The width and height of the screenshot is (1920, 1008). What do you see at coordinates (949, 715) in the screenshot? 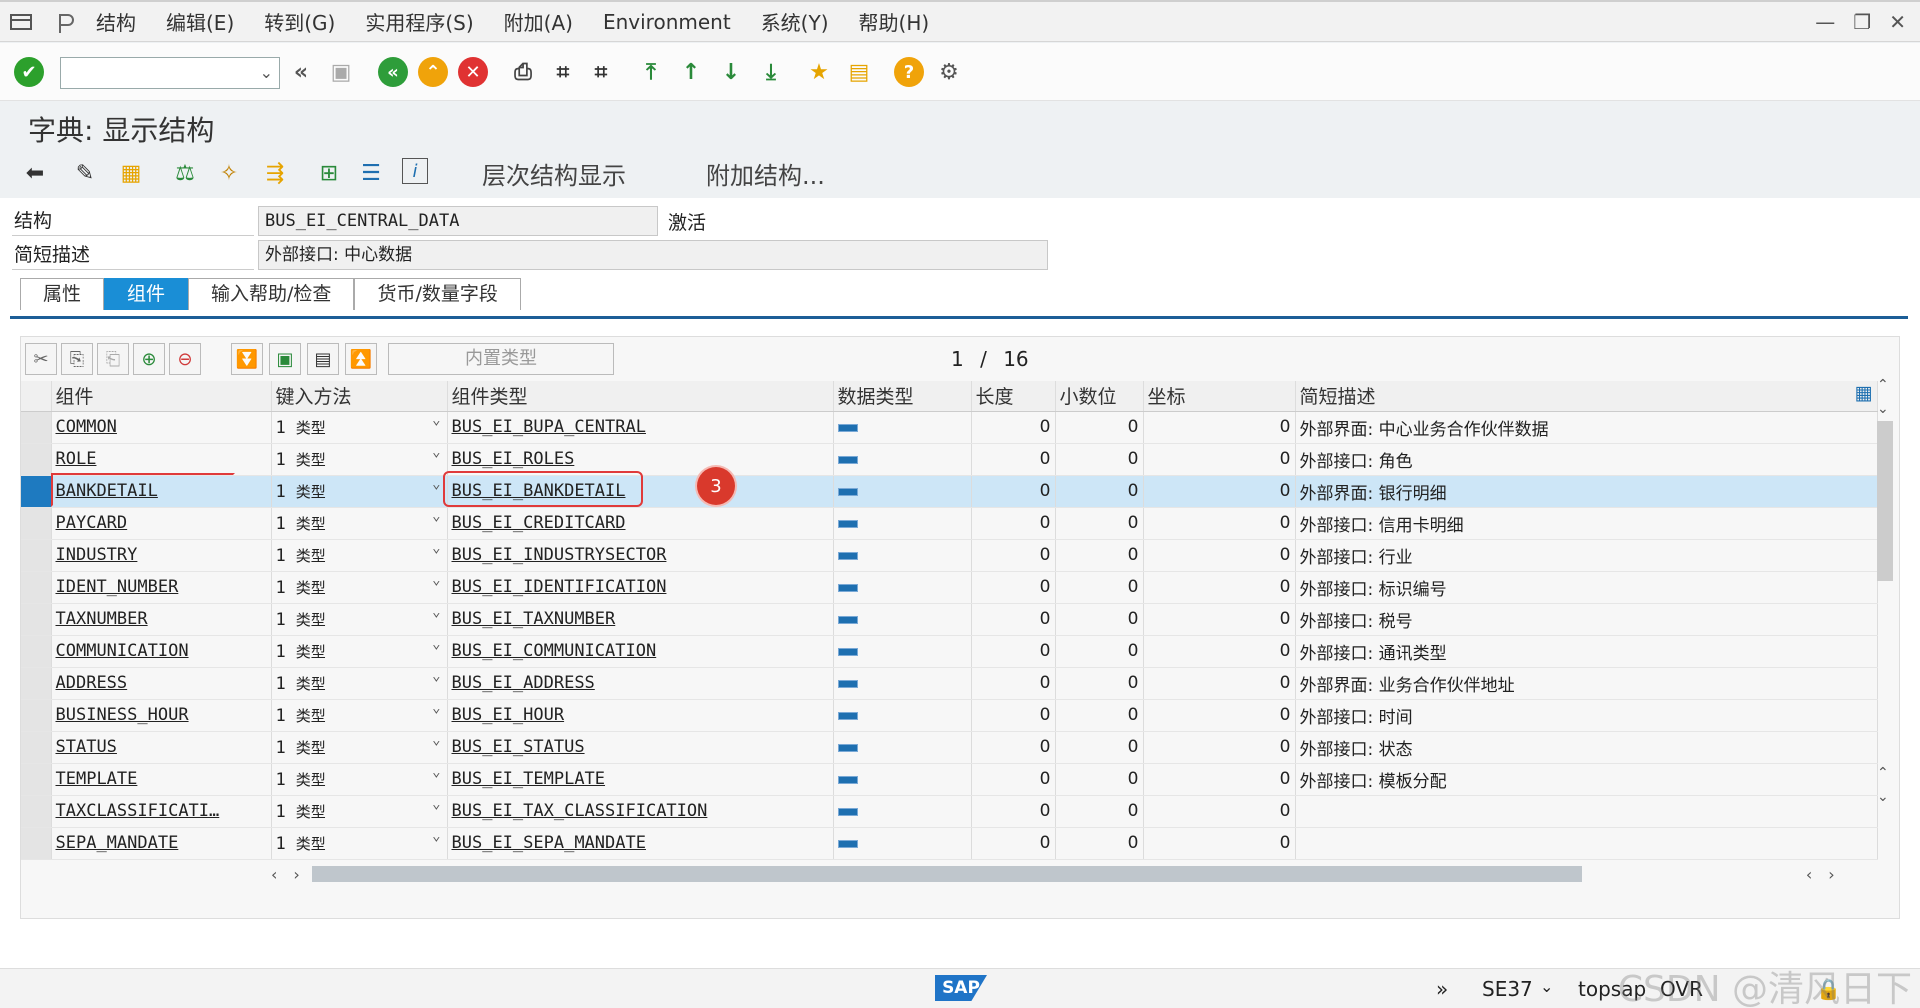
I see `table-row: BUSINESS_HOUR 1 类型 ⌄ BUS_EI_HOUR 0 0 0 外部接口: 时间` at bounding box center [949, 715].